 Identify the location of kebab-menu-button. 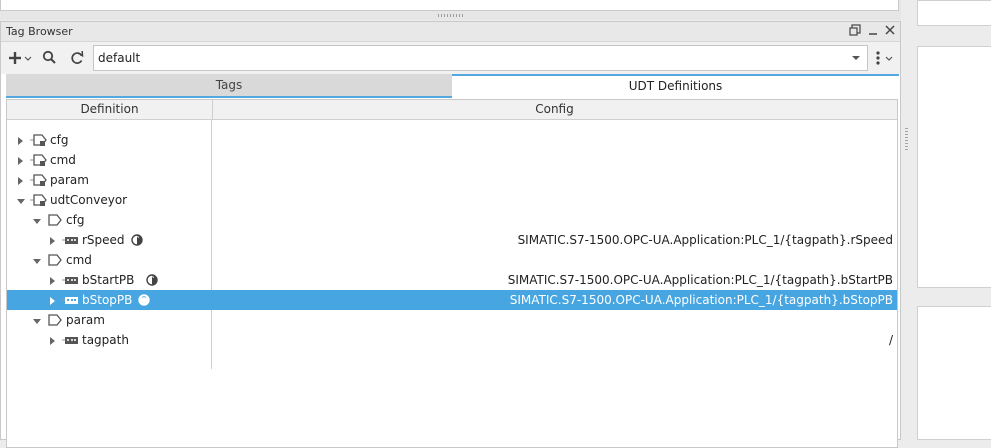
(885, 58).